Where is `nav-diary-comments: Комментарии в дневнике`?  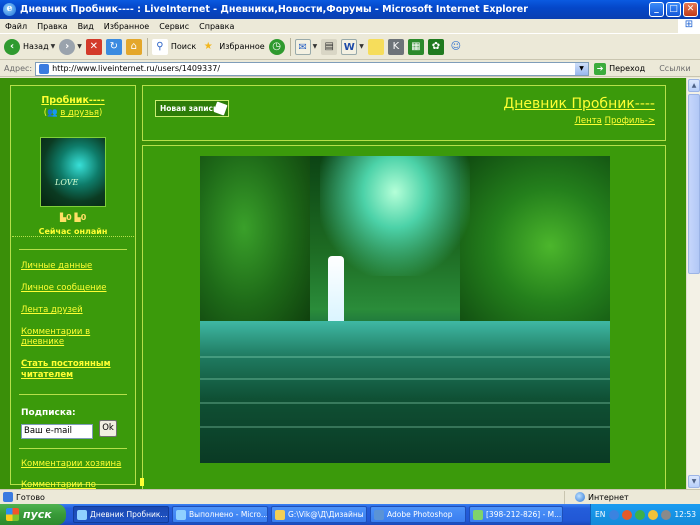
nav-diary-comments: Комментарии в дневнике is located at coordinates (76, 337).